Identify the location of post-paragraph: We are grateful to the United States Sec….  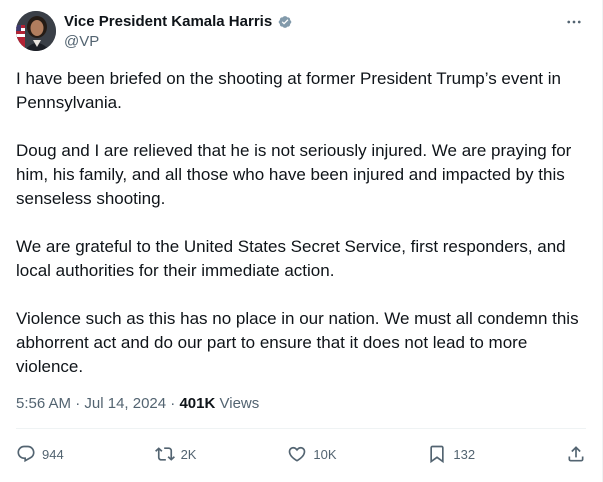
(291, 258).